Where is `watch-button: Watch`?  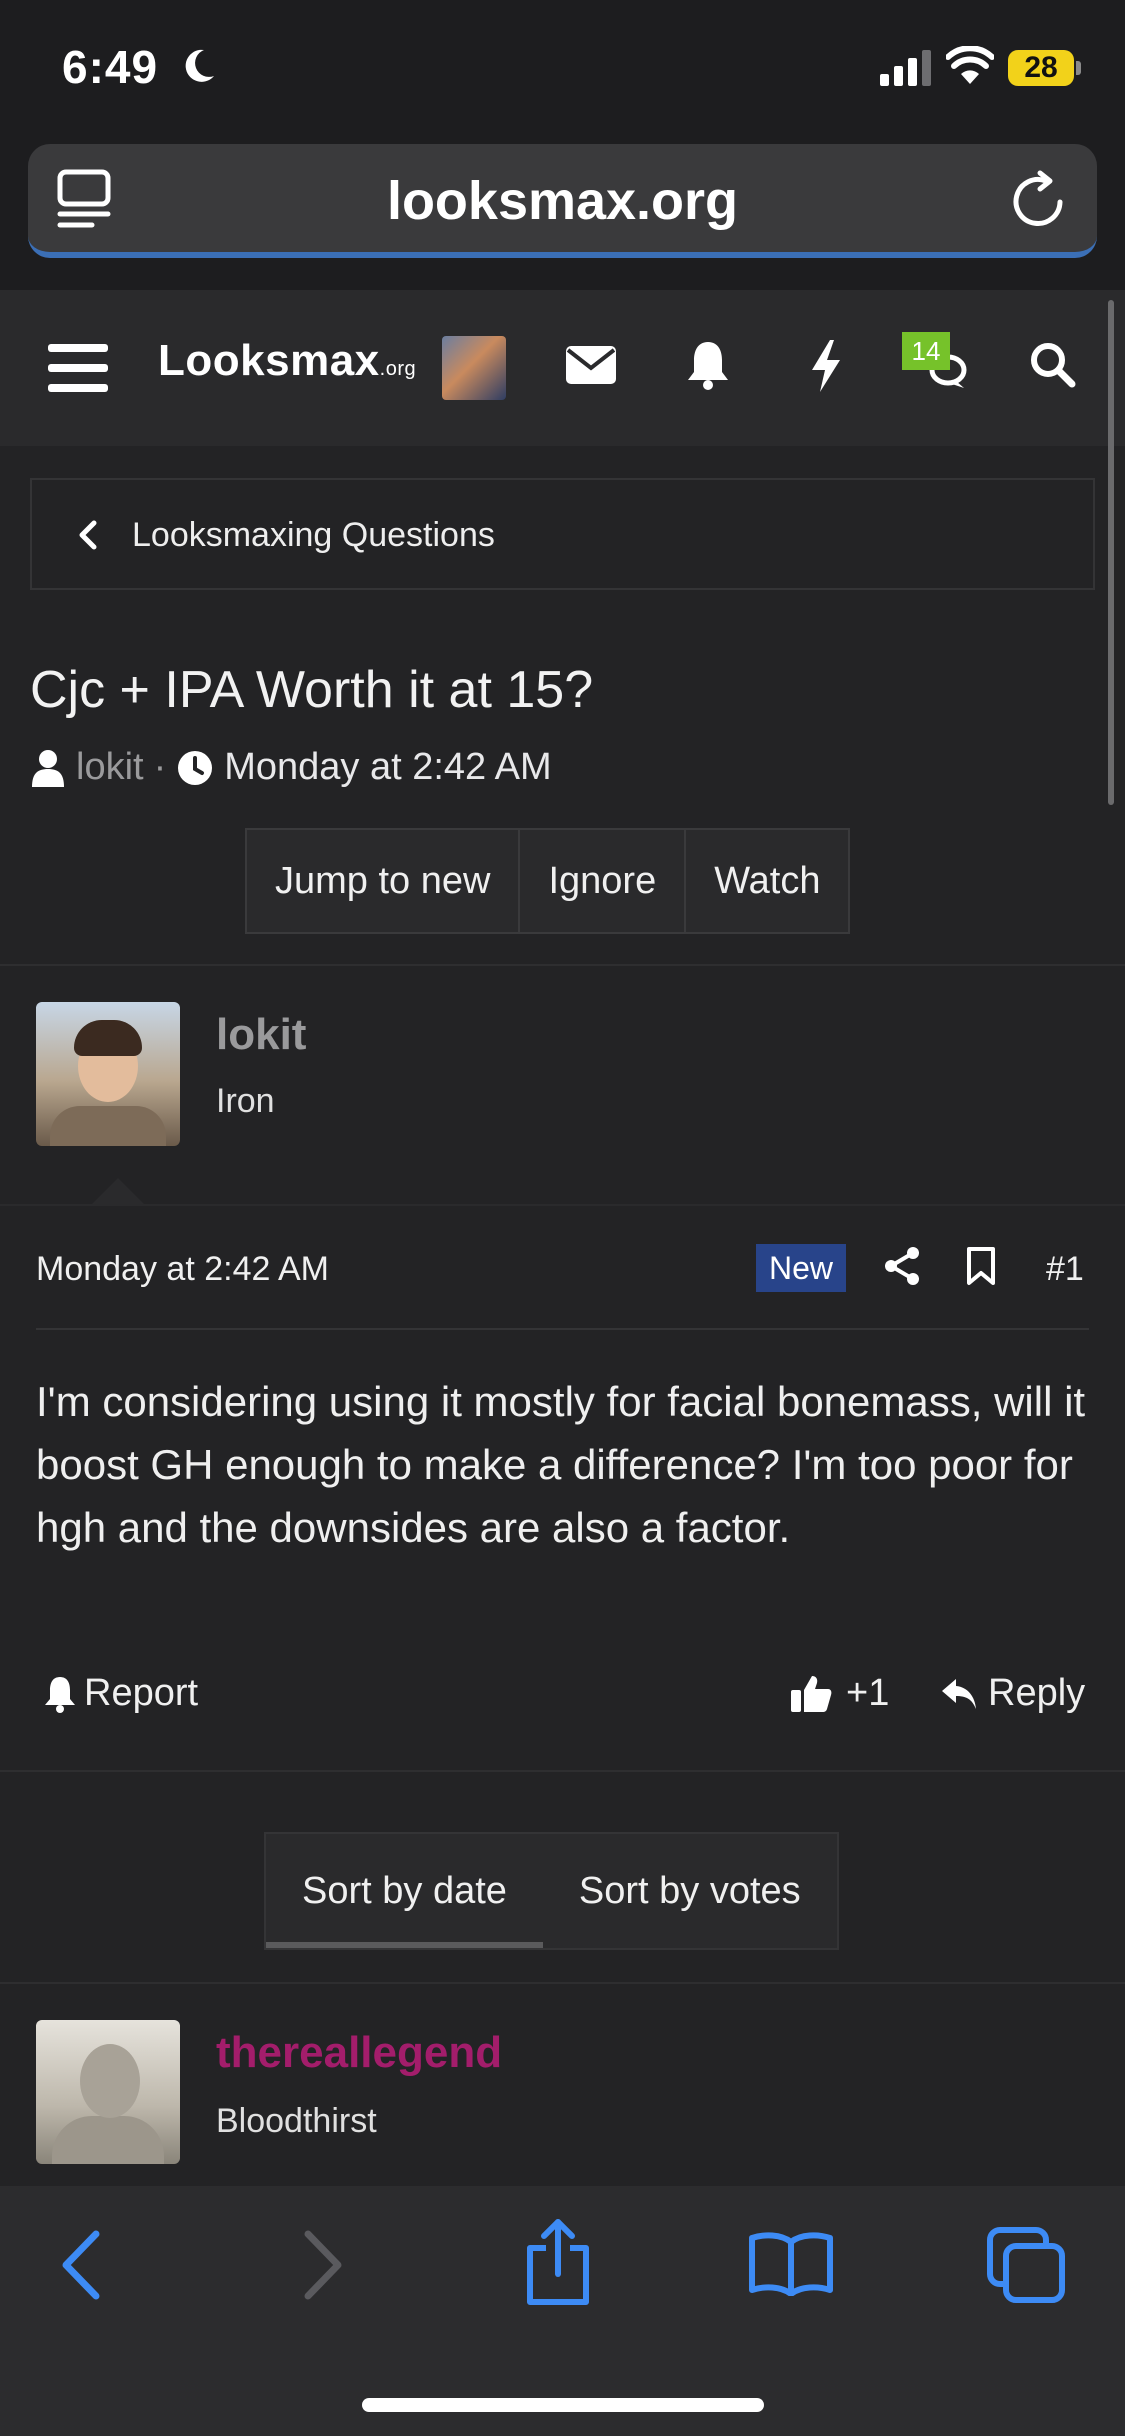
watch-button: Watch is located at coordinates (767, 881).